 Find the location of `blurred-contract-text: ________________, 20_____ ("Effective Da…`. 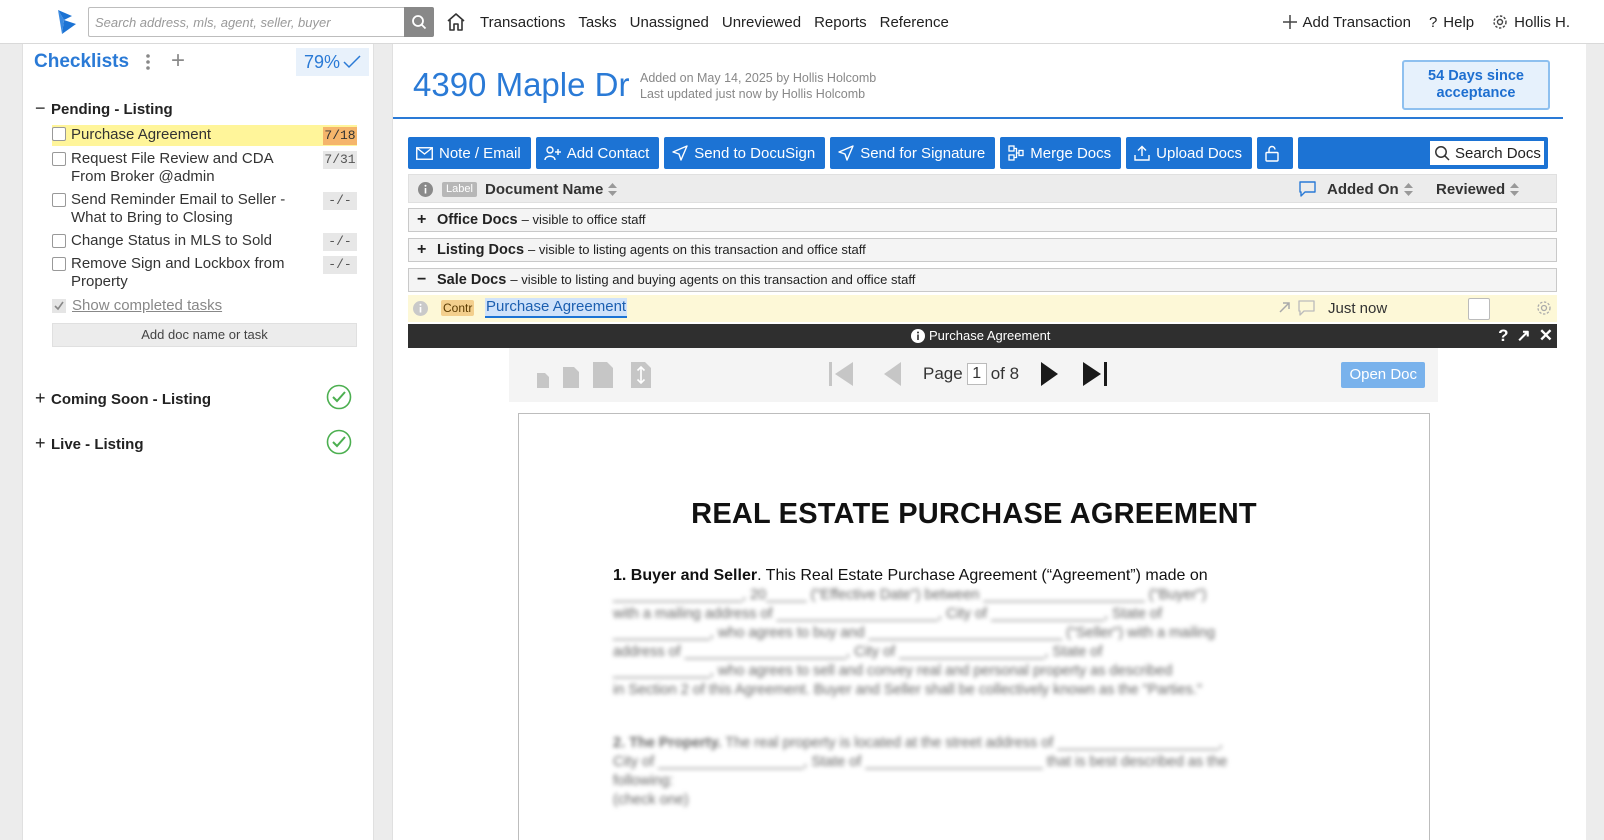

blurred-contract-text: ________________, 20_____ ("Effective Da… is located at coordinates (914, 642).